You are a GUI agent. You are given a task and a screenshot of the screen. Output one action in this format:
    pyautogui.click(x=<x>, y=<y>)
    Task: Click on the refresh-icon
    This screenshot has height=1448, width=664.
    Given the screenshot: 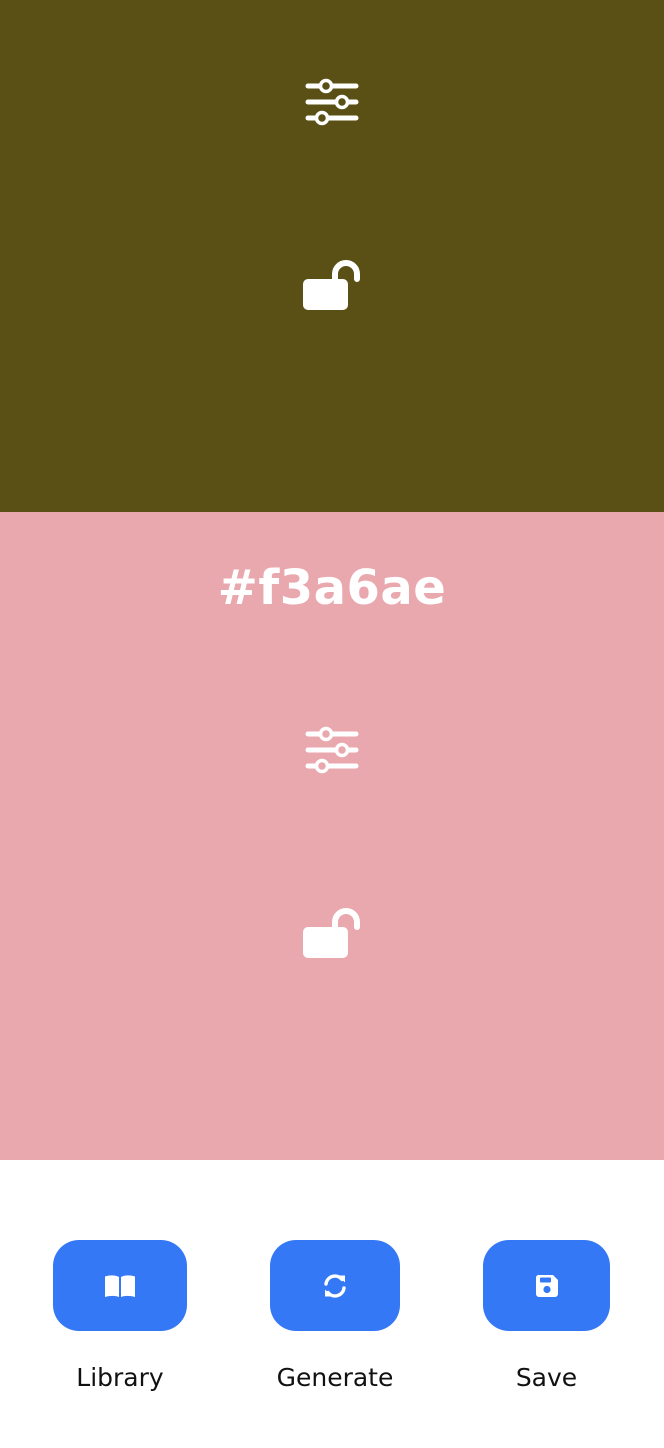 What is the action you would take?
    pyautogui.click(x=335, y=1285)
    